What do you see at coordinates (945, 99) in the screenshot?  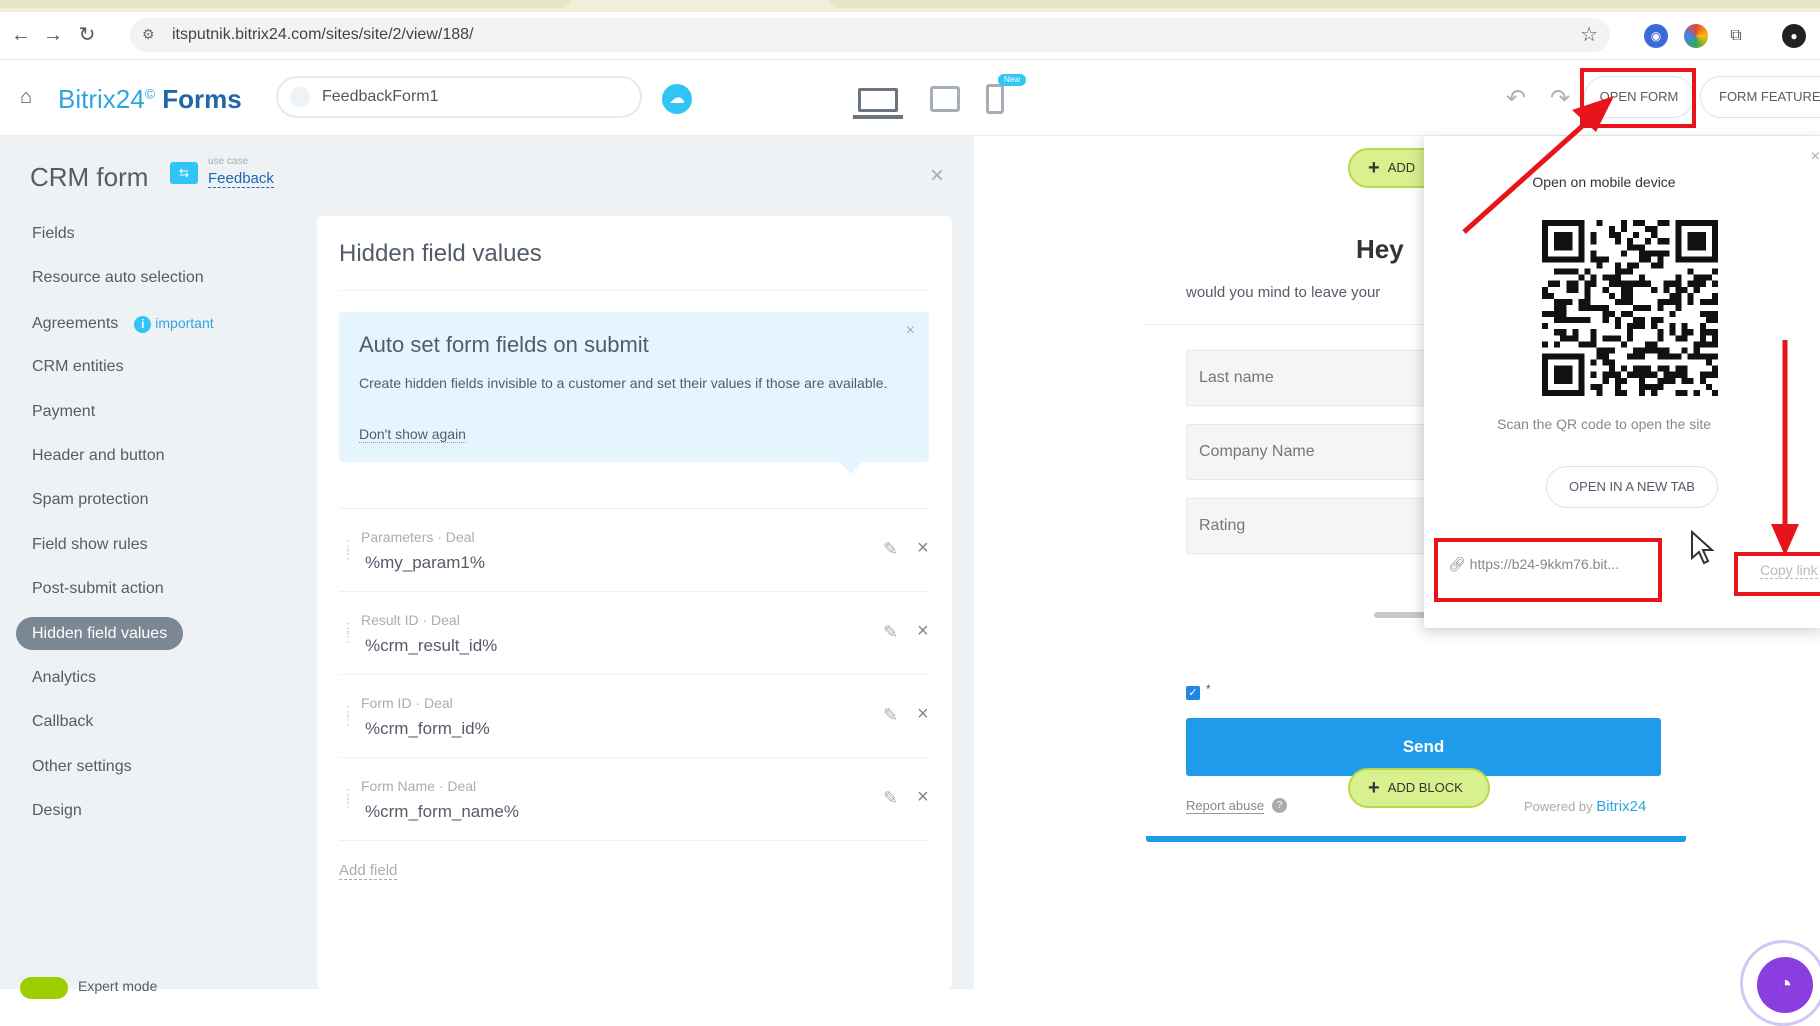 I see `tablet-view-icon` at bounding box center [945, 99].